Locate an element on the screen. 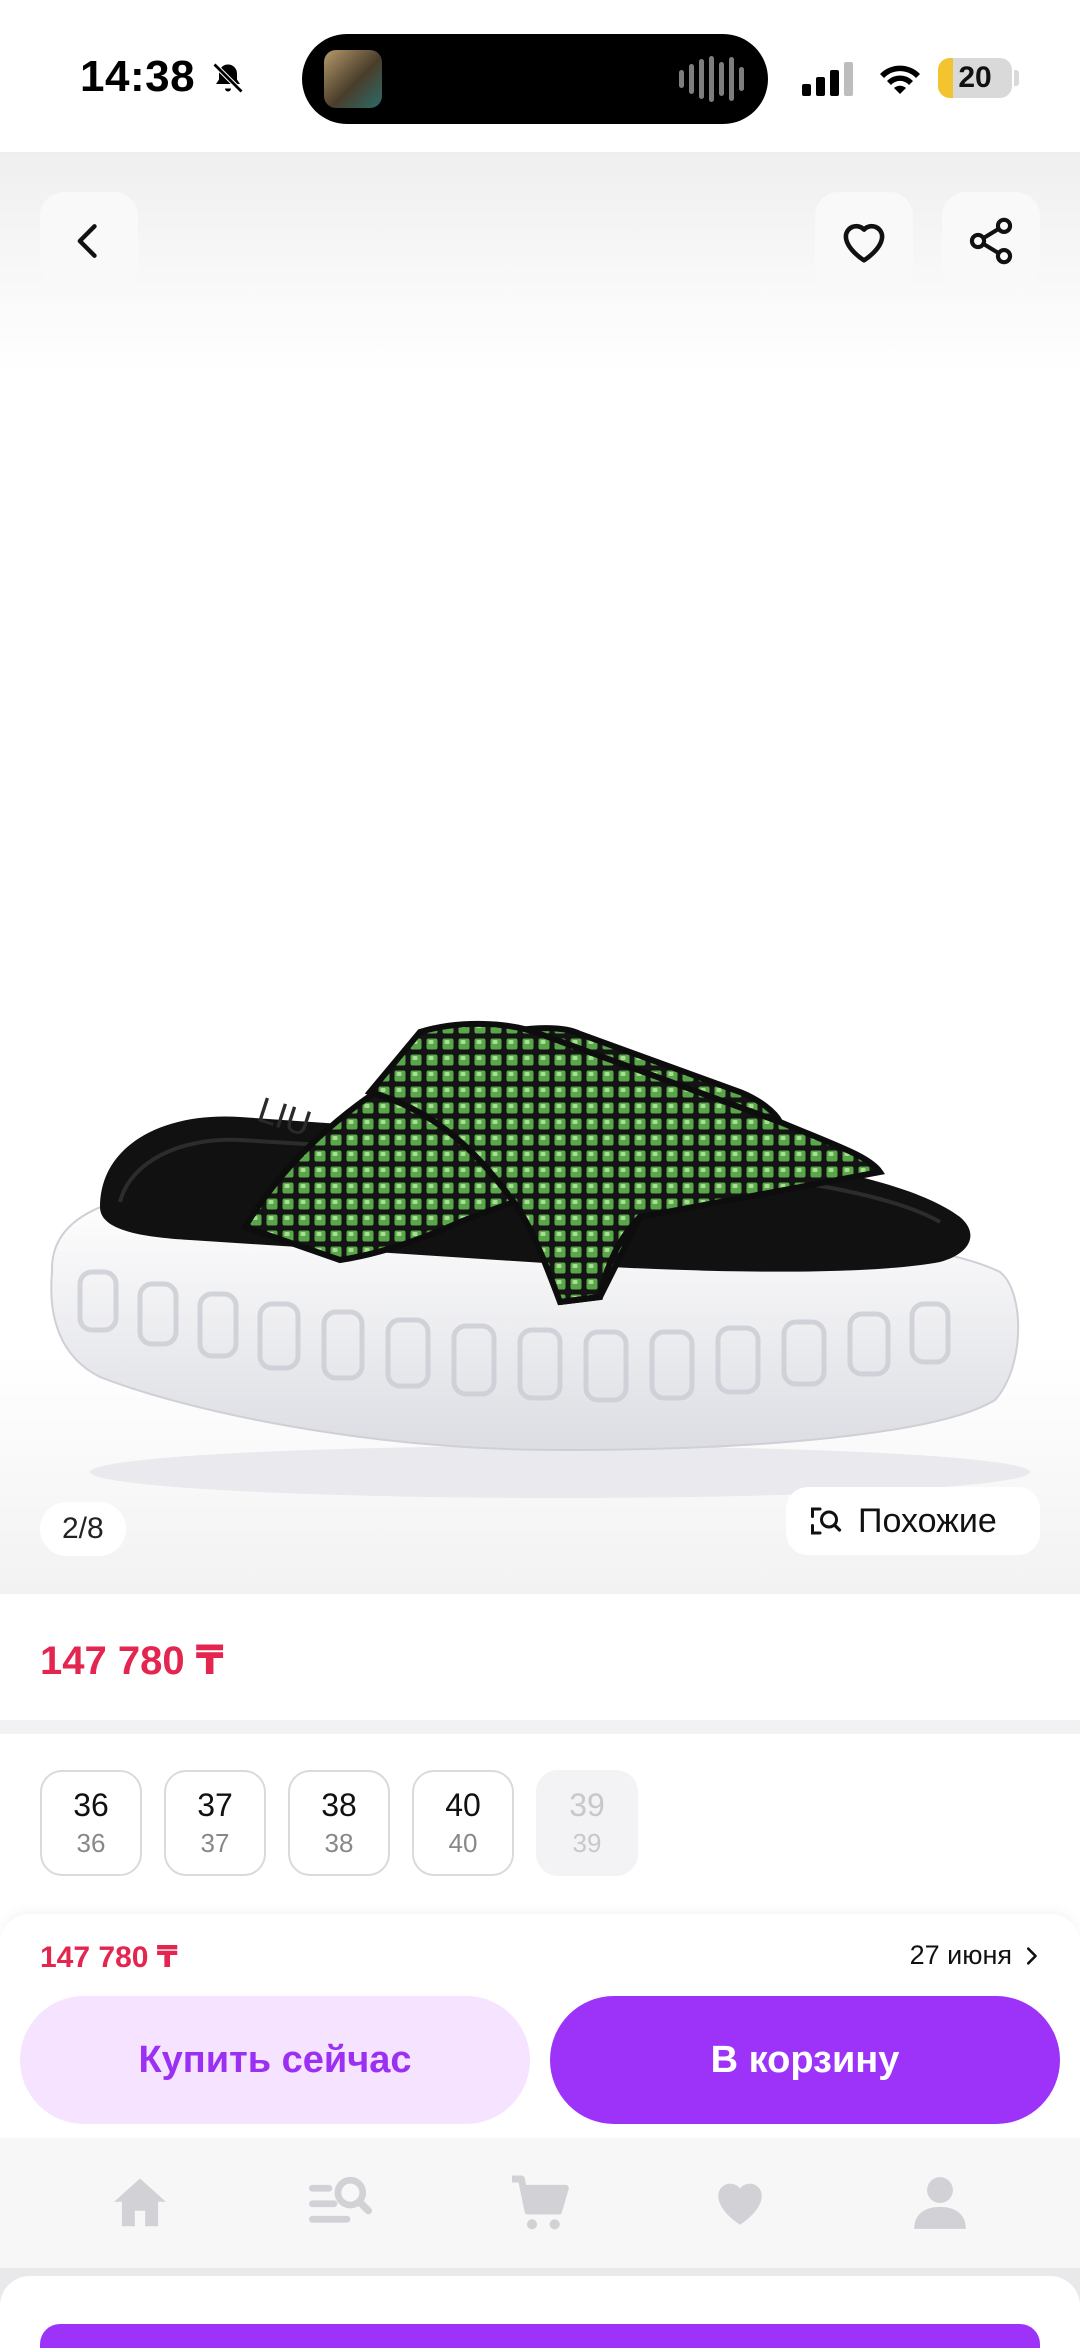 The height and width of the screenshot is (2348, 1080). status-bar: 14:38 20 is located at coordinates (540, 76).